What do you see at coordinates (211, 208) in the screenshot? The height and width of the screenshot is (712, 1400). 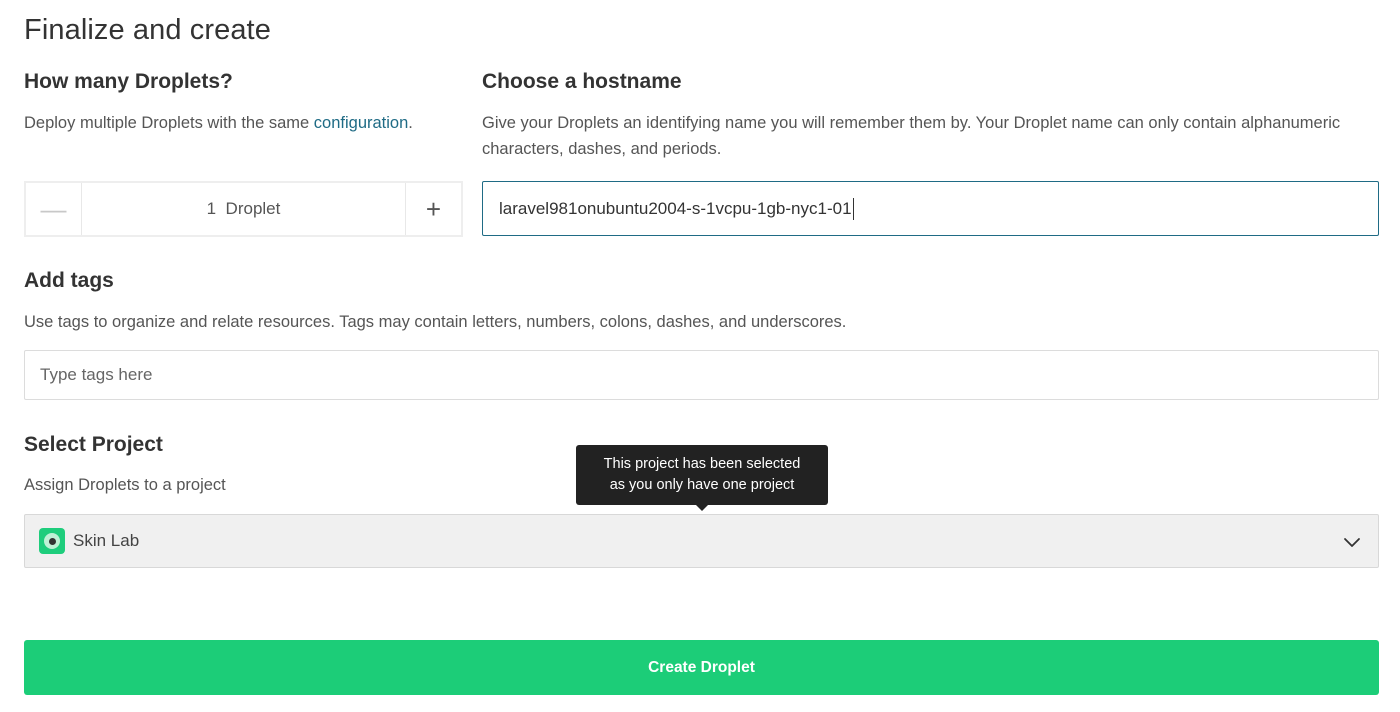 I see `droplet-count-number: 1` at bounding box center [211, 208].